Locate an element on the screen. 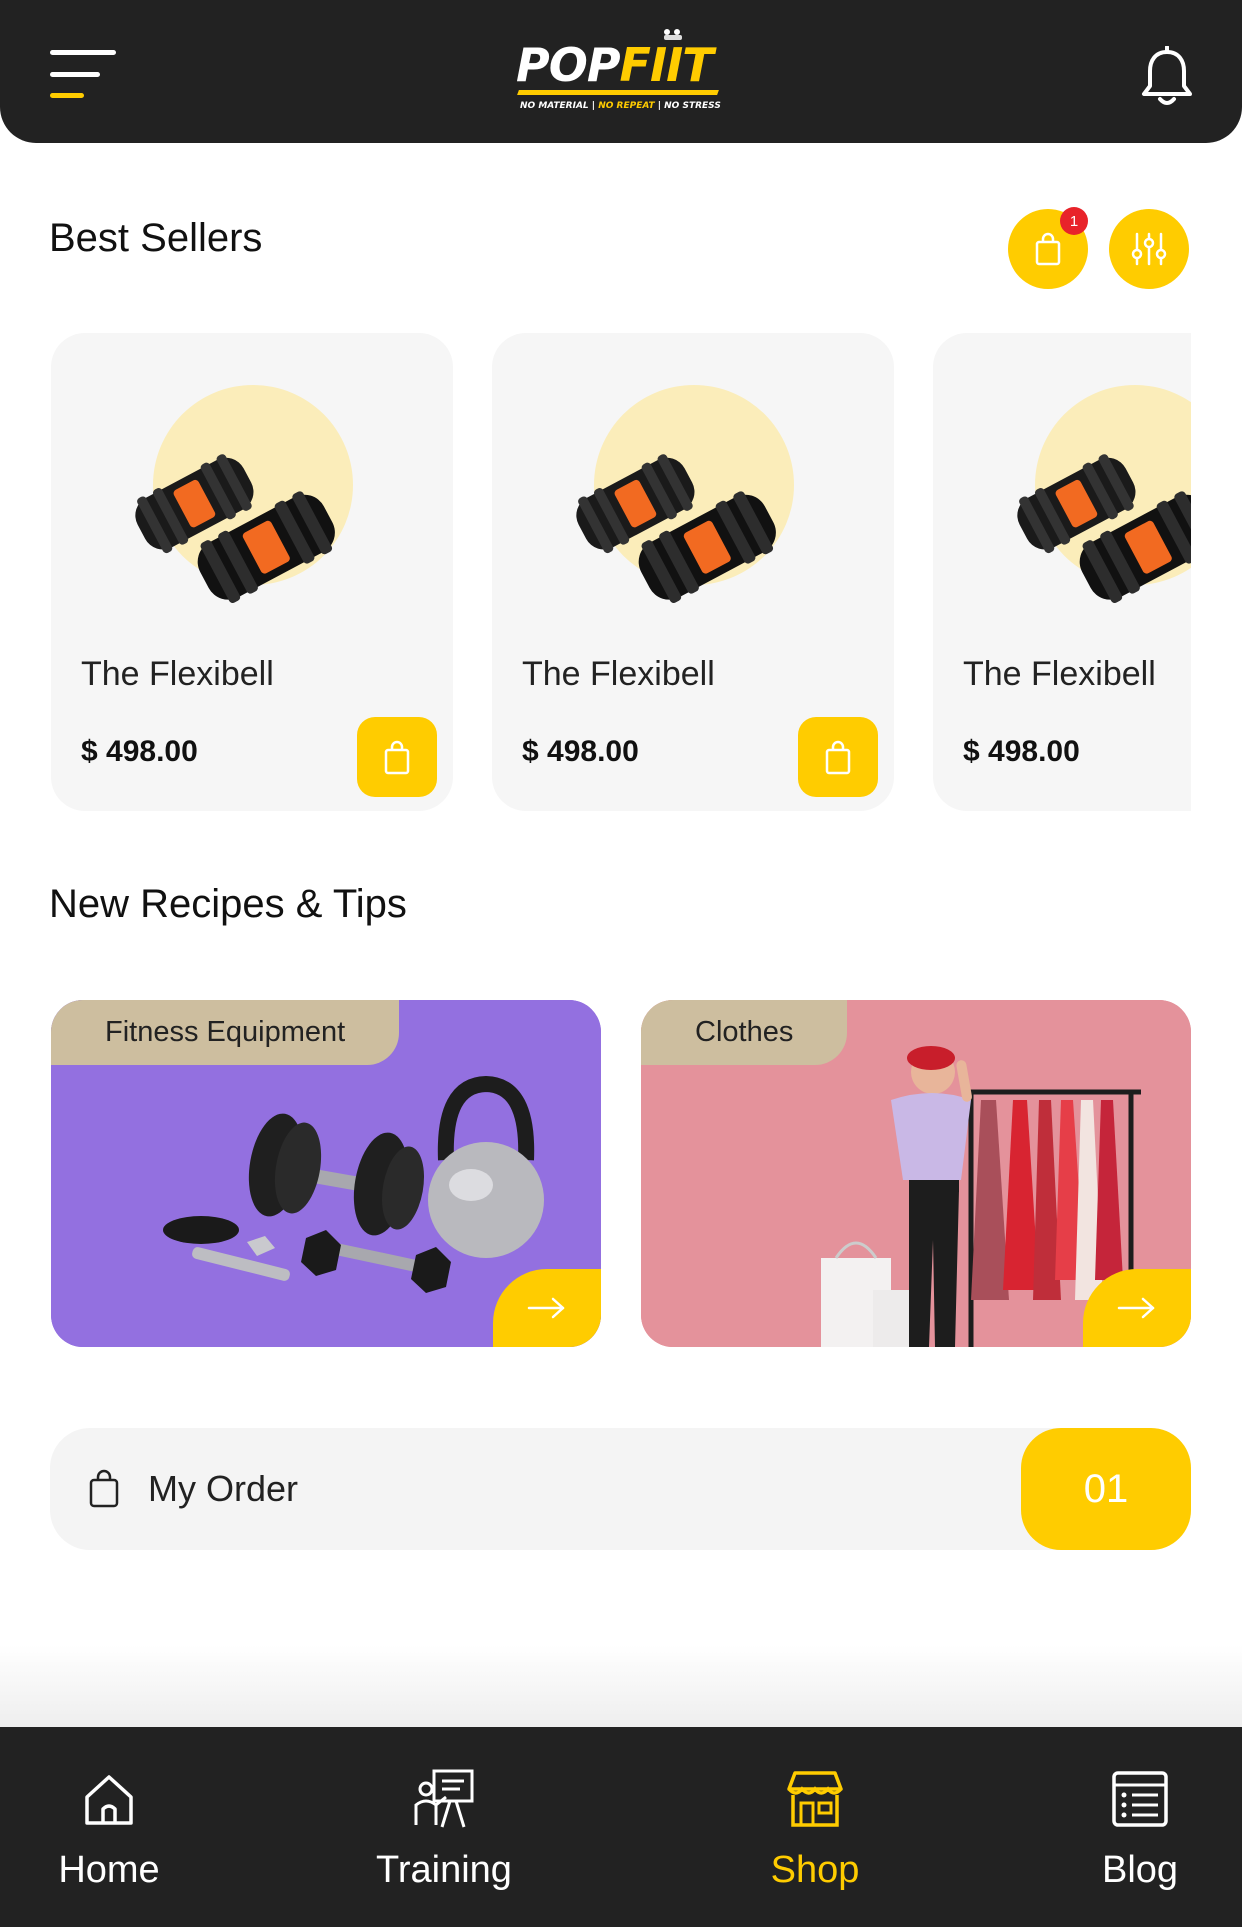  sliders-icon is located at coordinates (1149, 249).